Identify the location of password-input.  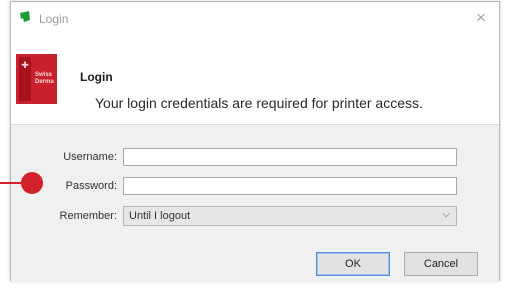
(290, 186).